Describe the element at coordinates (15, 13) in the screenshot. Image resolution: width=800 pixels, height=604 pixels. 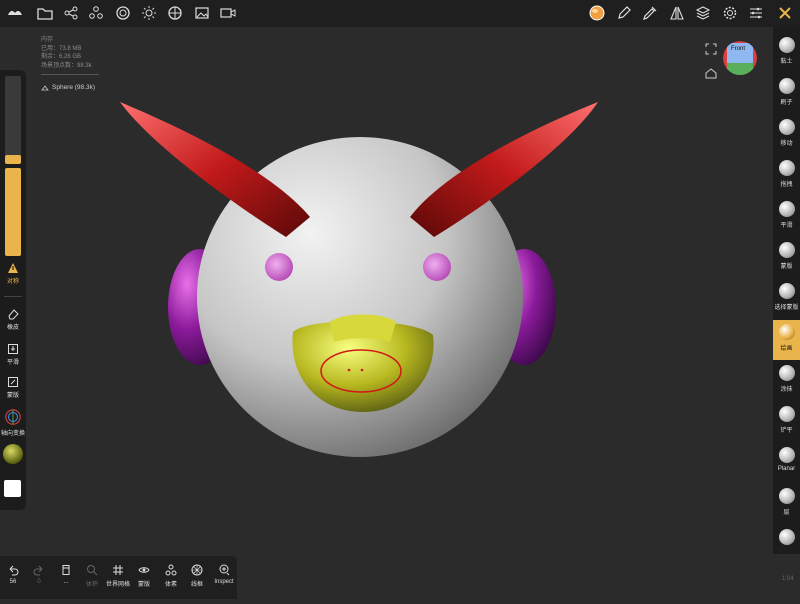
I see `app-menu-icon` at that location.